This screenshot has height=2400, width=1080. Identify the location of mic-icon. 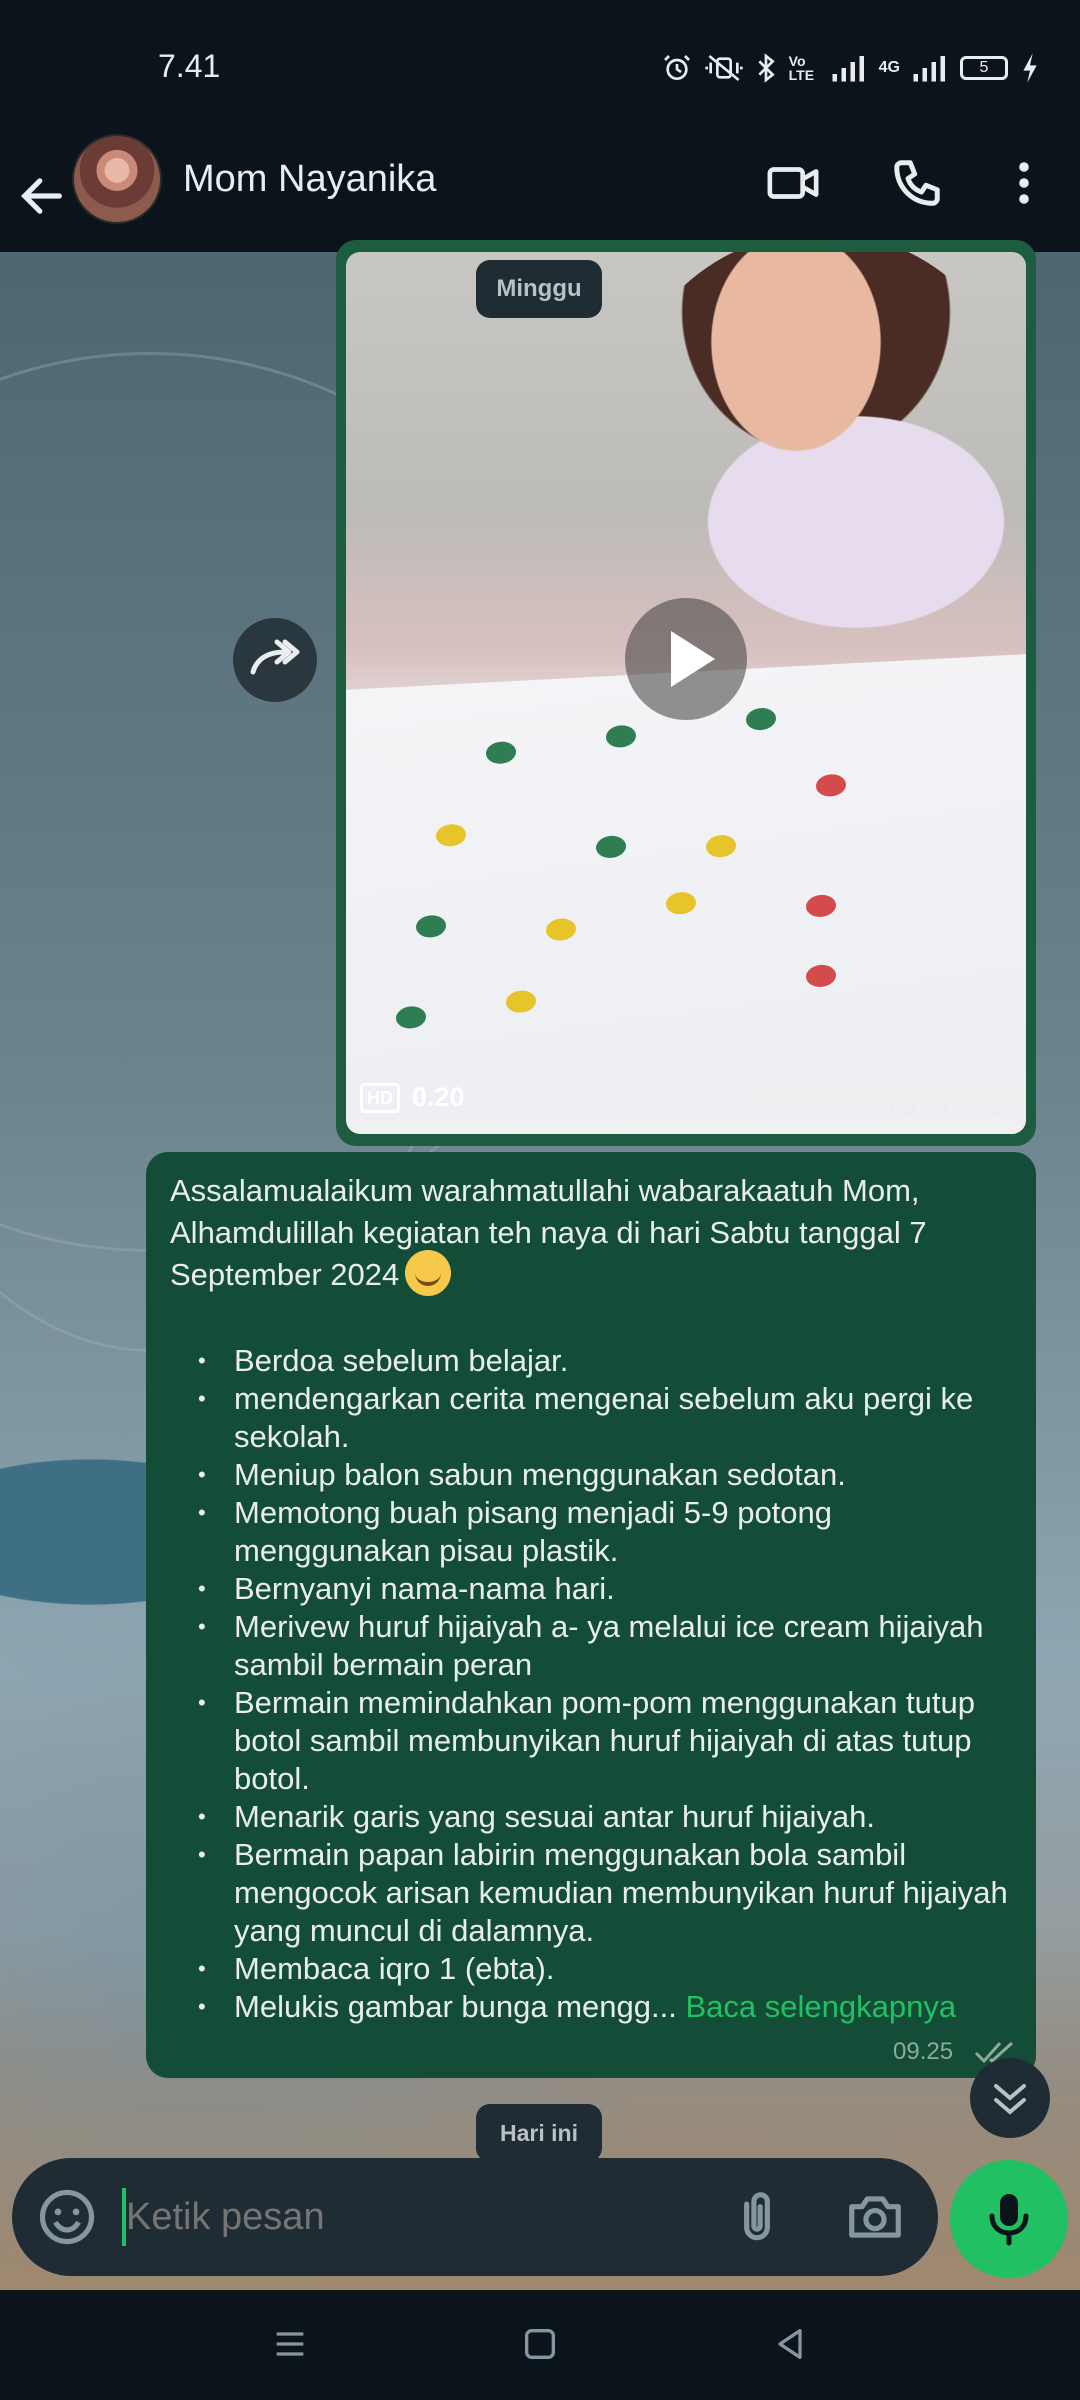
(1009, 2220).